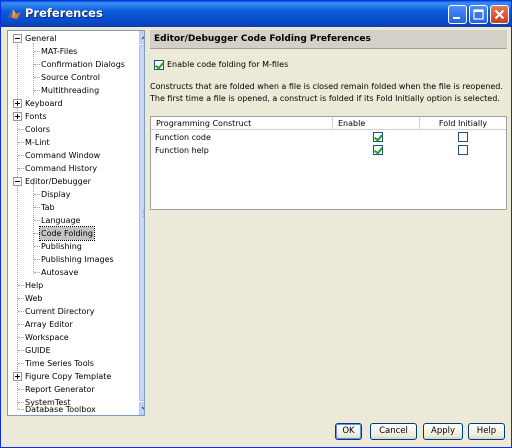 The image size is (512, 448). What do you see at coordinates (32, 207) in the screenshot?
I see `tree-item-tab: Tab` at bounding box center [32, 207].